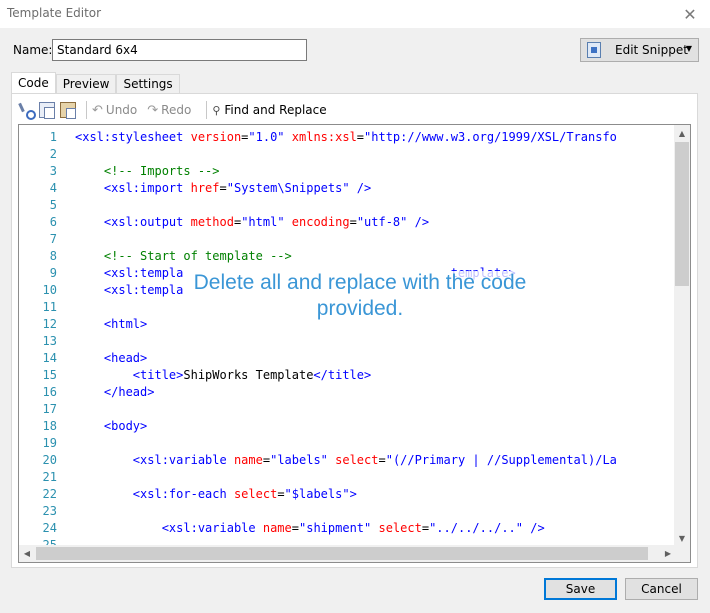 The height and width of the screenshot is (613, 710). What do you see at coordinates (393, 222) in the screenshot?
I see `code-token: "utf-8" />` at bounding box center [393, 222].